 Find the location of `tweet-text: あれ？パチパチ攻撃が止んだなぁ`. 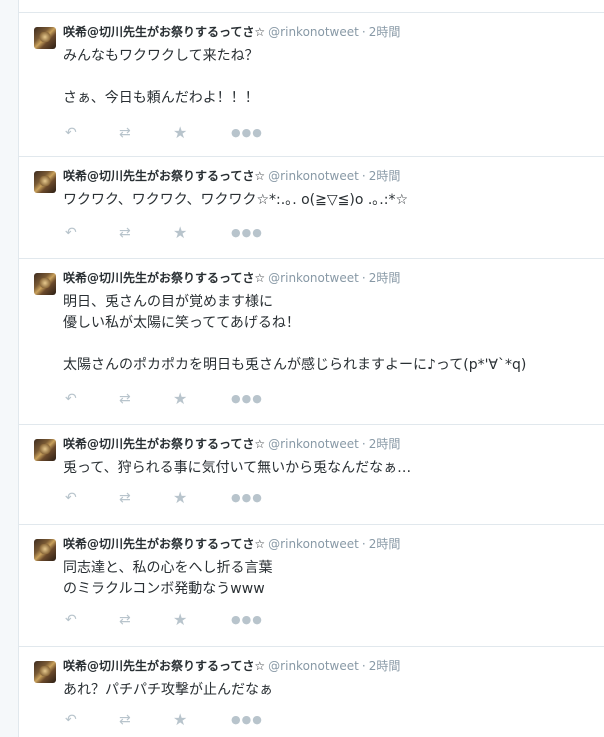

tweet-text: あれ？パチパチ攻撃が止んだなぁ is located at coordinates (168, 690).